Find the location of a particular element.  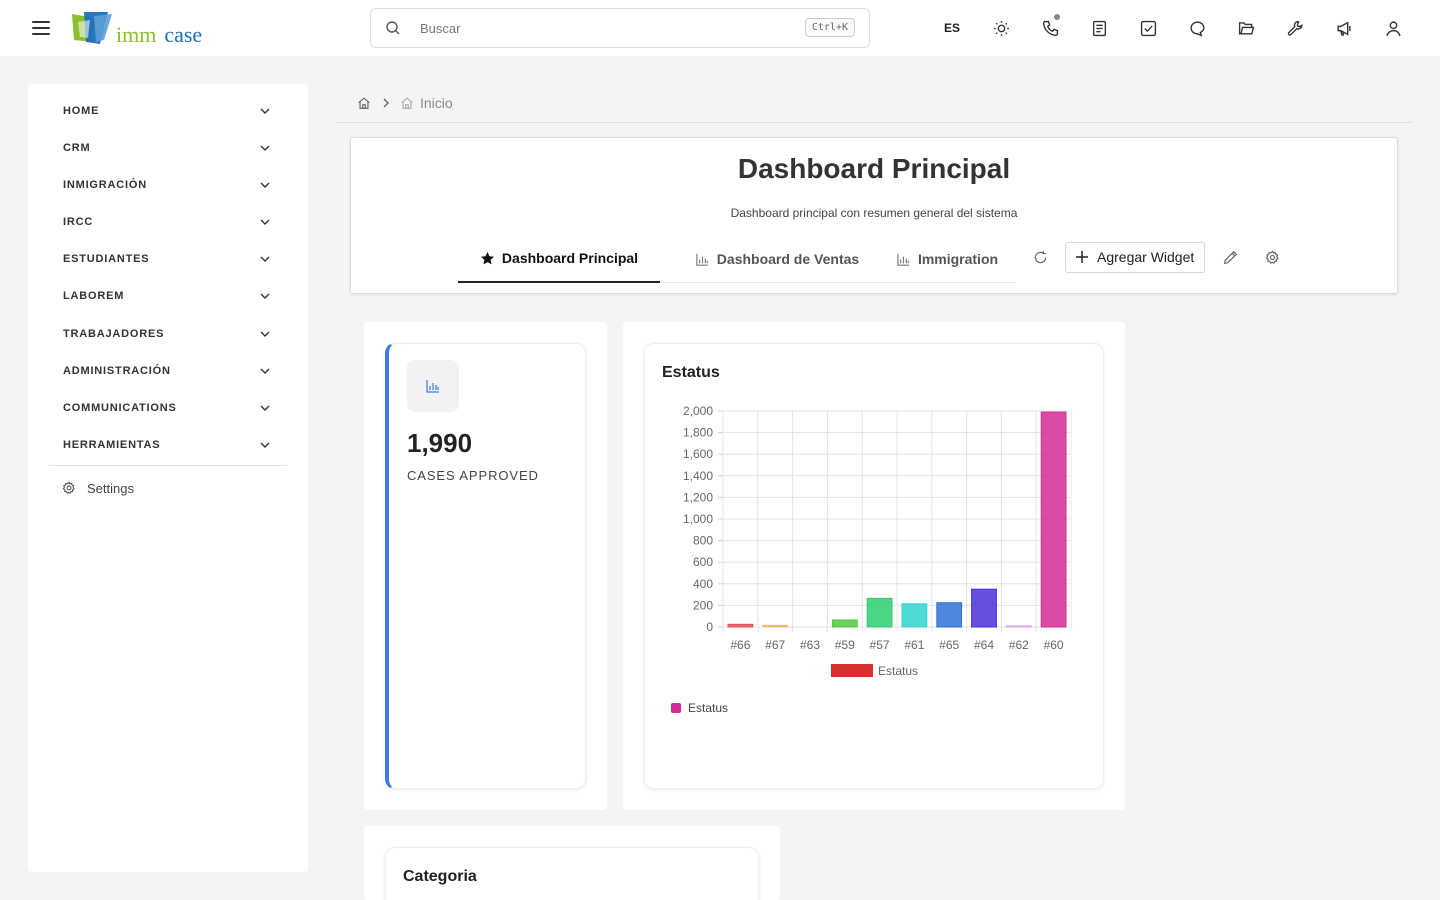

announcements-button is located at coordinates (1344, 28).